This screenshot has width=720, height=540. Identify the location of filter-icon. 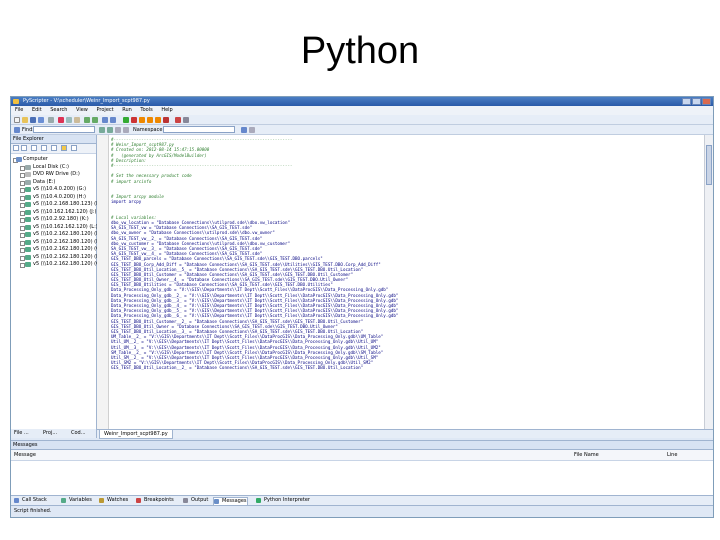
(64, 148).